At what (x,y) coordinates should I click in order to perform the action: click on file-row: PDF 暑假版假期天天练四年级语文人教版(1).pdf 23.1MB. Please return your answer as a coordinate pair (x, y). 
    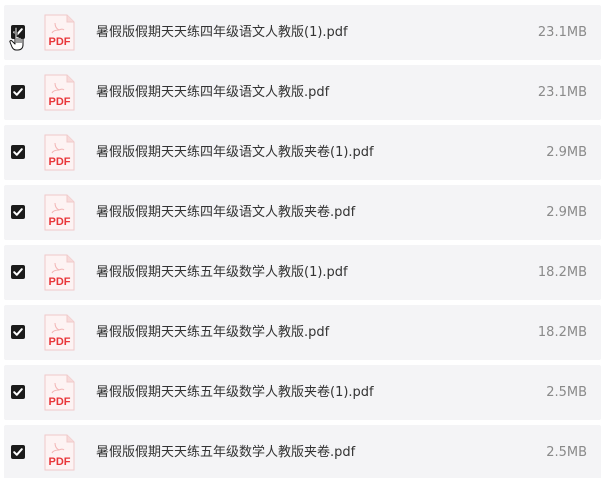
    Looking at the image, I should click on (302, 32).